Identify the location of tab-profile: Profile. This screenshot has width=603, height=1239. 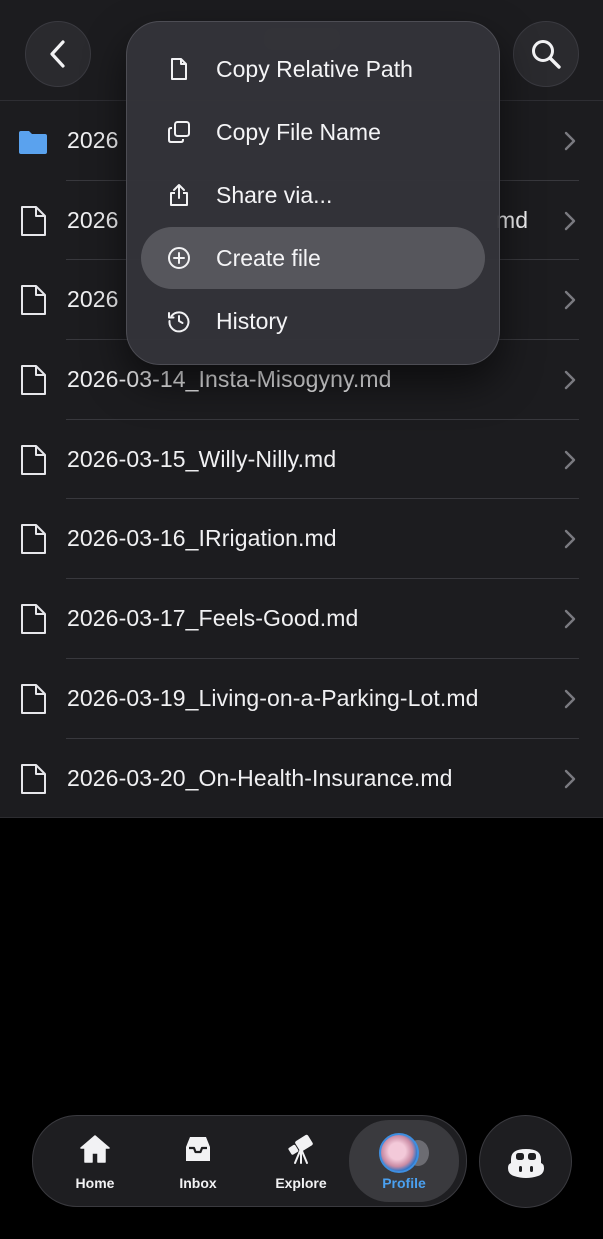
(404, 1161).